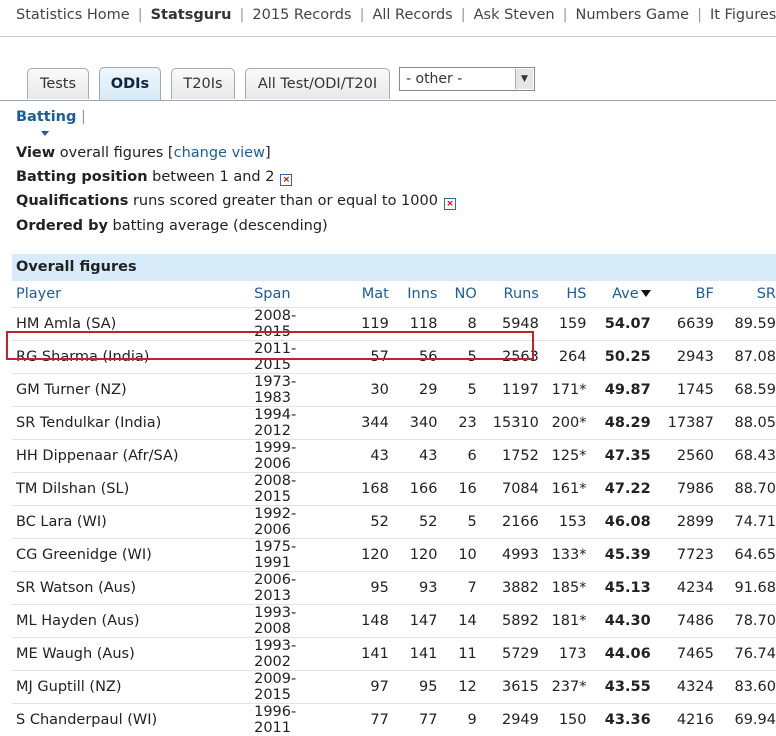 This screenshot has height=736, width=776. I want to click on cell-no: 9, so click(456, 720).